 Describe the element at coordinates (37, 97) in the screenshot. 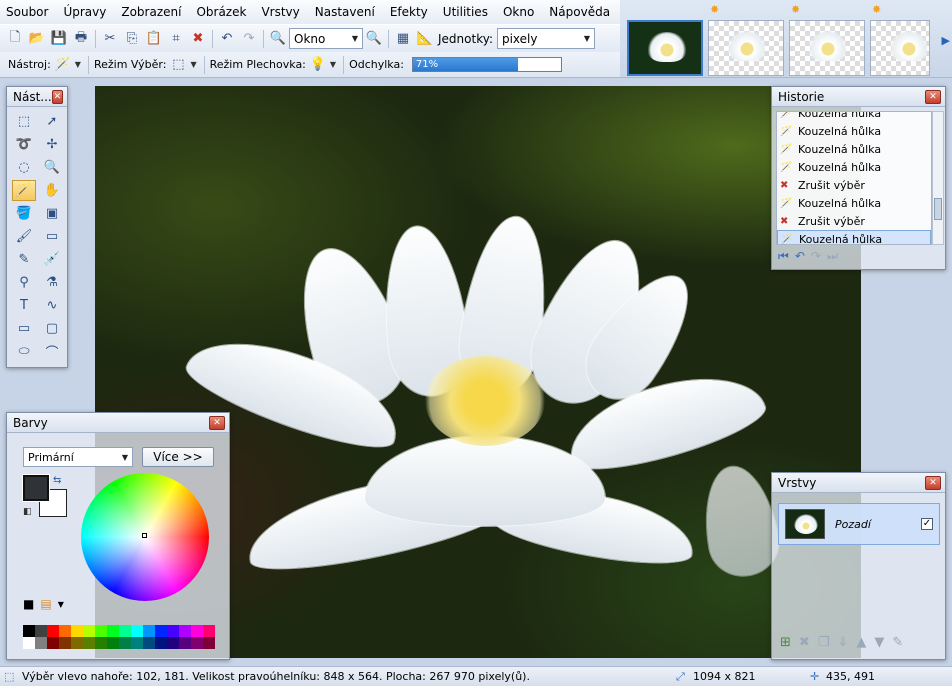

I see `tools-titlebar: Nást... ✕` at that location.